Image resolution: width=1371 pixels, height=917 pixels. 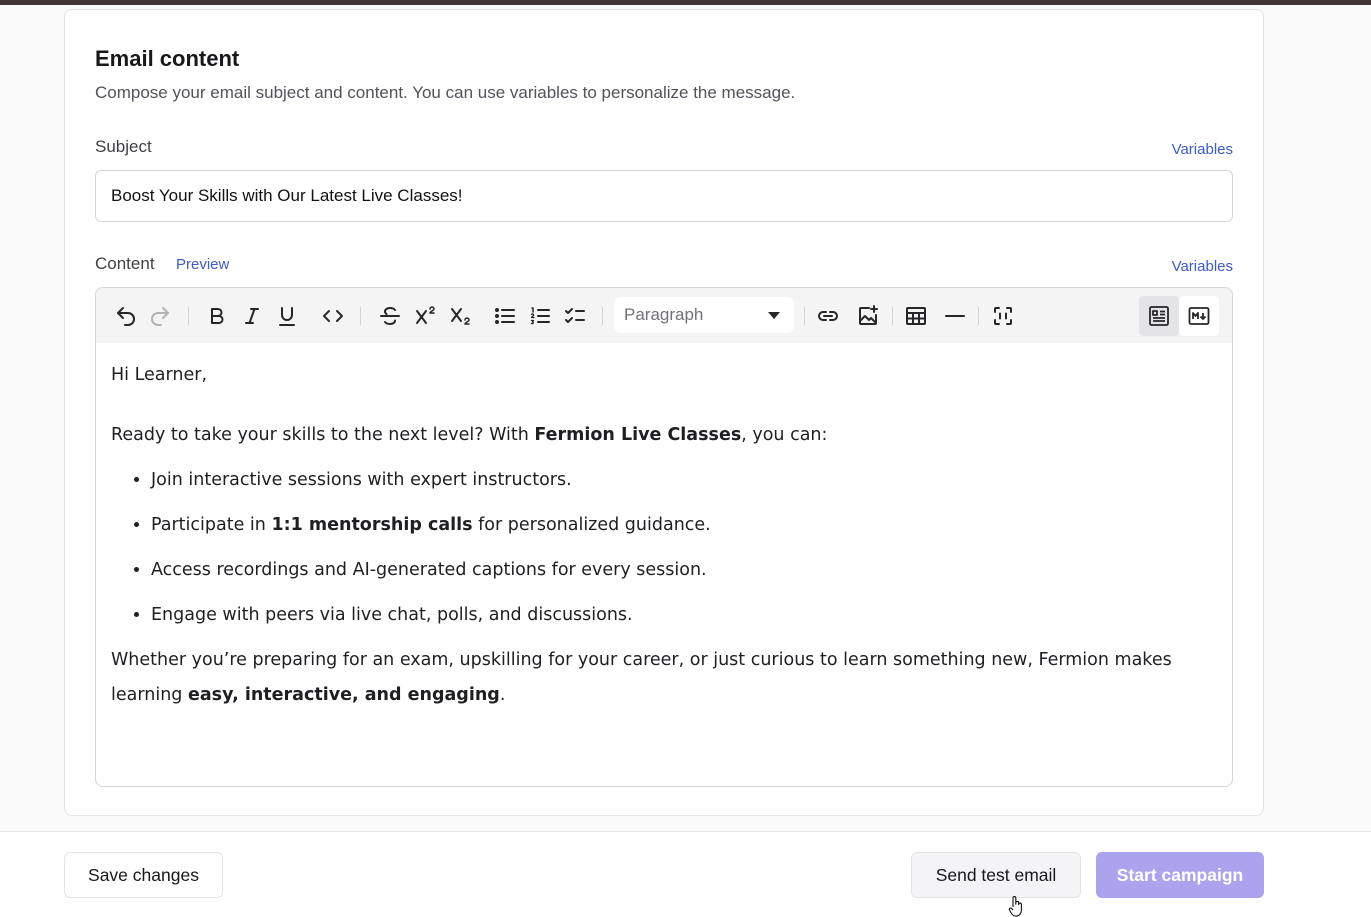 What do you see at coordinates (160, 316) in the screenshot?
I see `redo-icon` at bounding box center [160, 316].